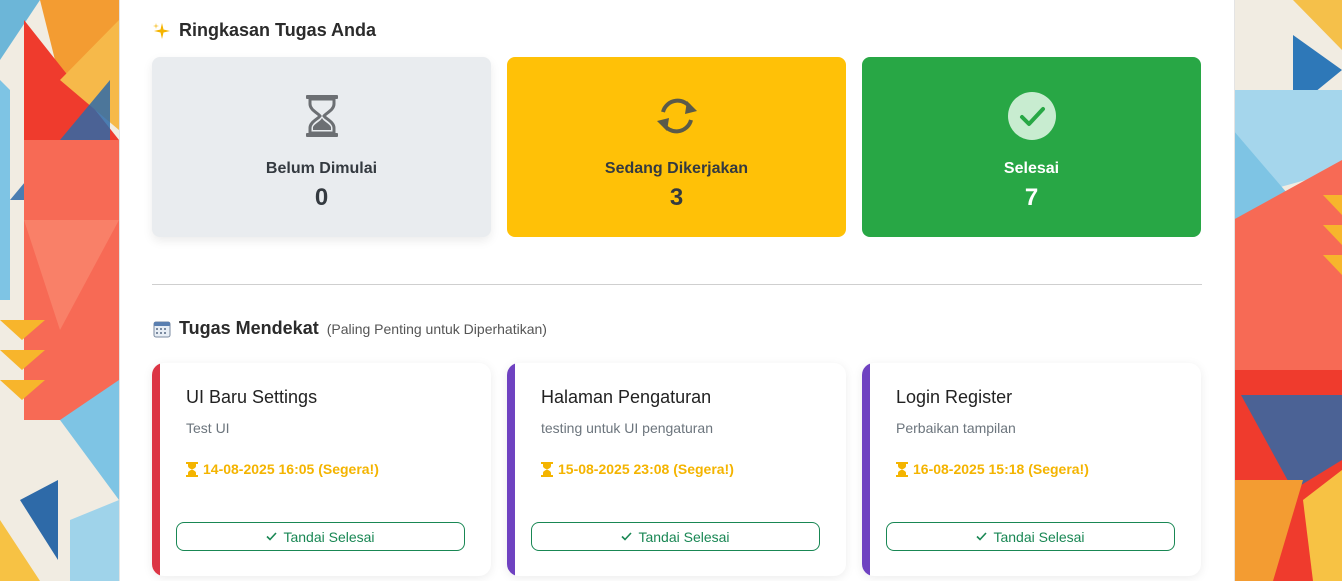 Image resolution: width=1342 pixels, height=581 pixels. Describe the element at coordinates (321, 147) in the screenshot. I see `stat-card-not-started: Belum Dimulai 0` at that location.